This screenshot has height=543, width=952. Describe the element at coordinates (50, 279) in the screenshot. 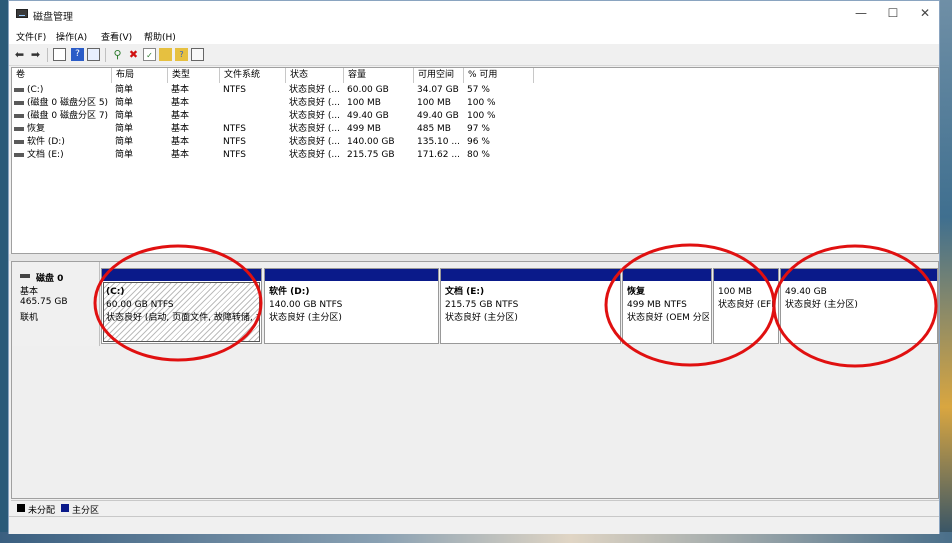

I see `disk-name: 磁盘 0` at that location.